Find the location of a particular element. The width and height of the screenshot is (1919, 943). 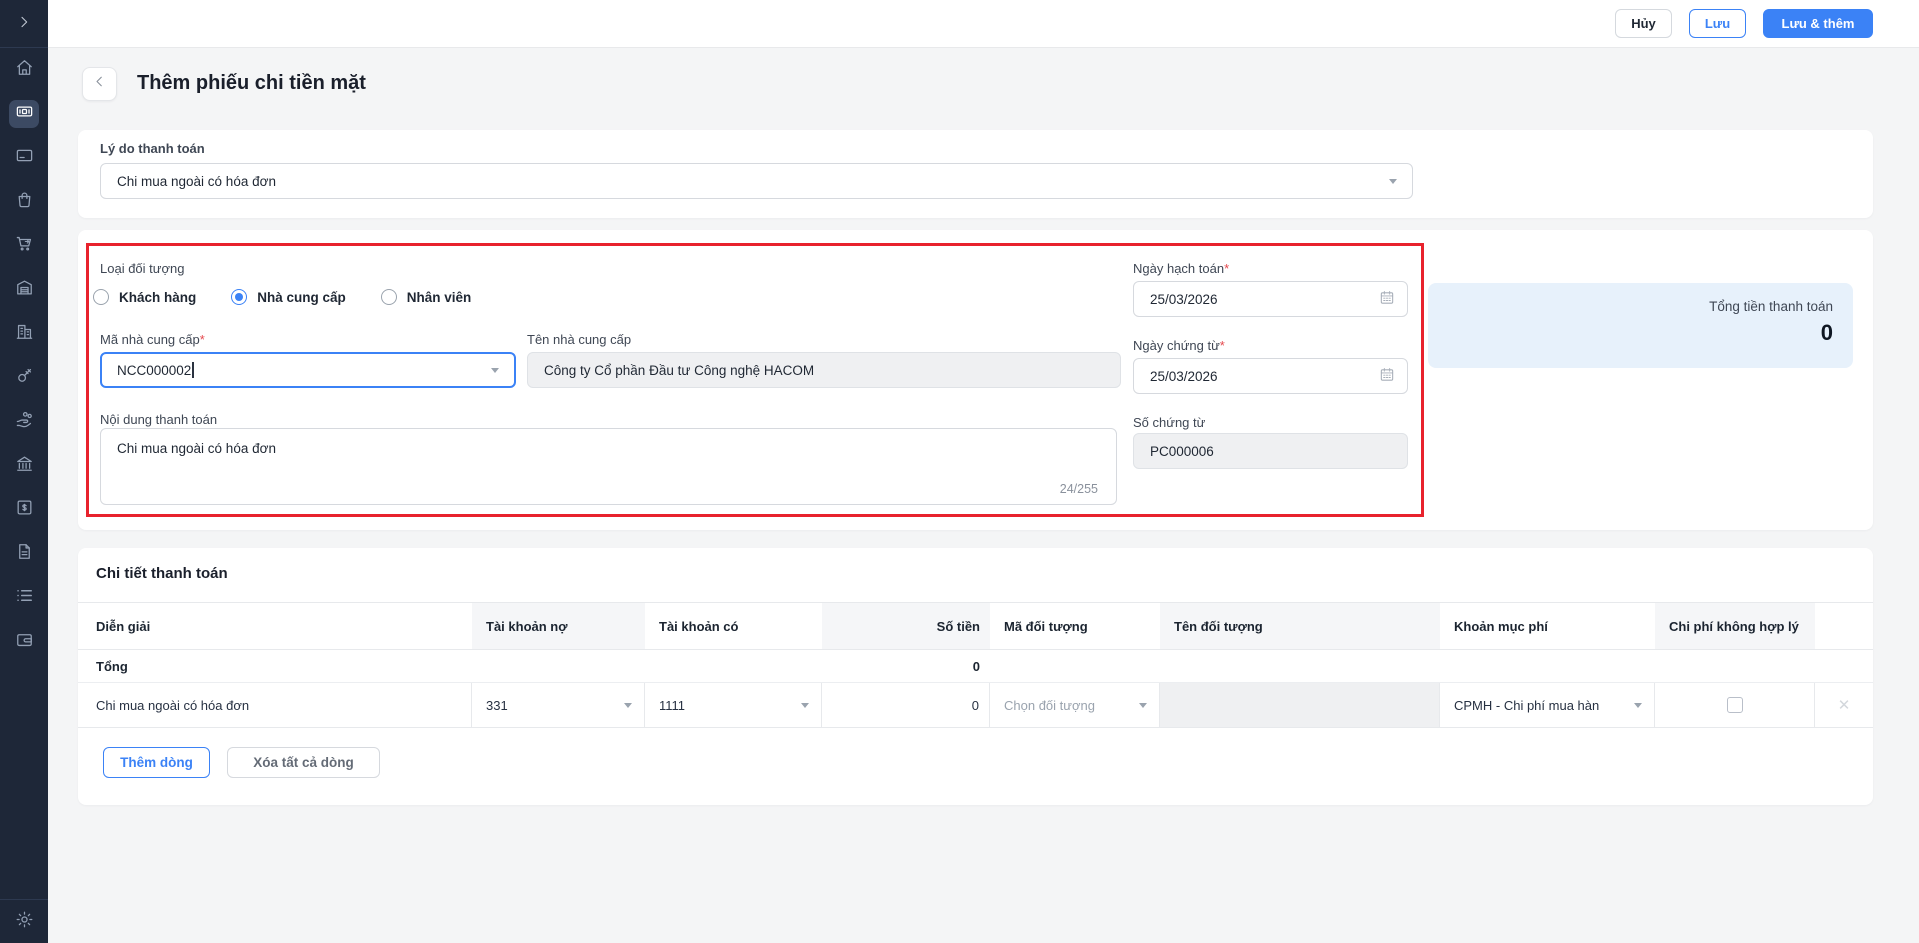

wallet-icon is located at coordinates (24, 642).